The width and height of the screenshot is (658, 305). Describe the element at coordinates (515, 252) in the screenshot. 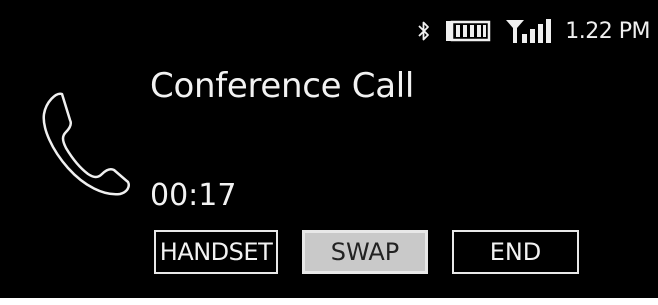

I see `end-call-button: END` at that location.